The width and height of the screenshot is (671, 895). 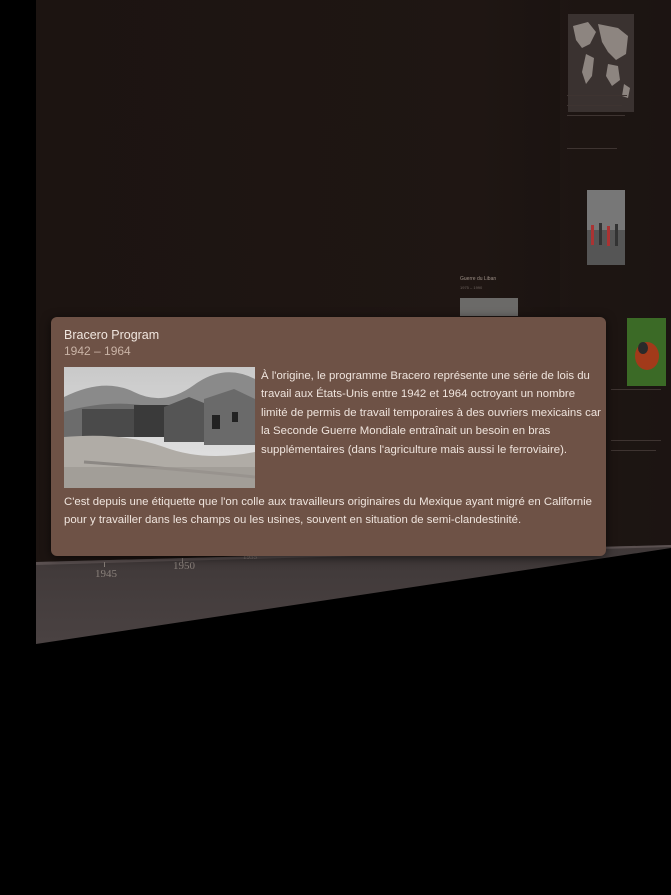 I want to click on bg-card-dates: 1975 – 1990, so click(x=471, y=287).